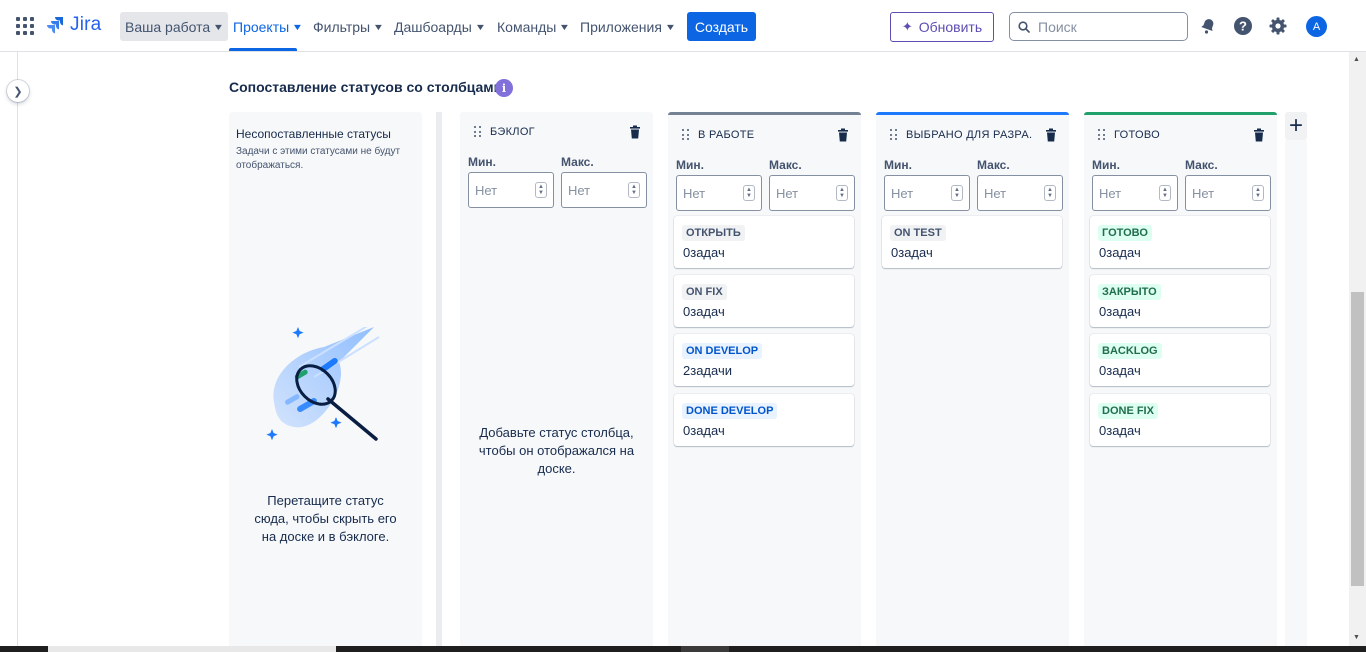  What do you see at coordinates (1180, 301) in the screenshot?
I see `status-card: ЗАКРЫТО 0задач` at bounding box center [1180, 301].